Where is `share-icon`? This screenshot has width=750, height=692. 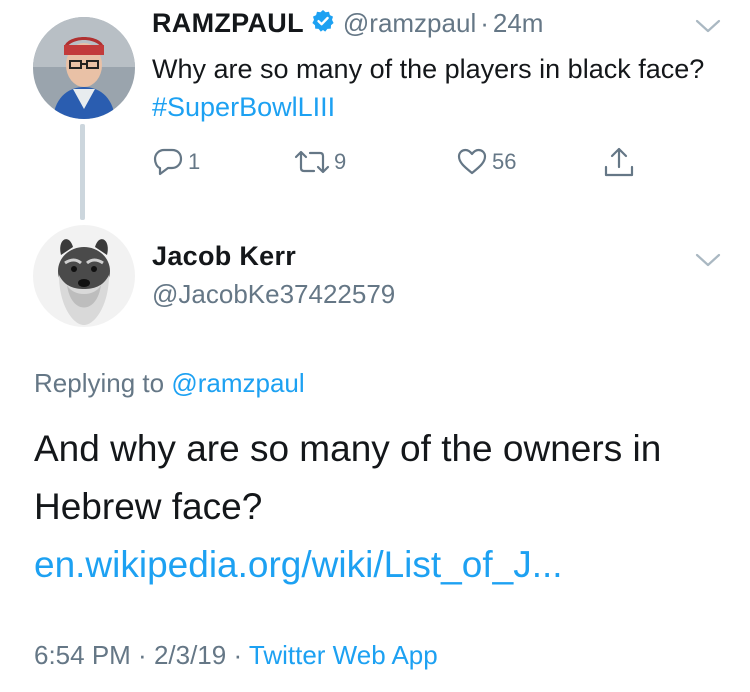 share-icon is located at coordinates (619, 162).